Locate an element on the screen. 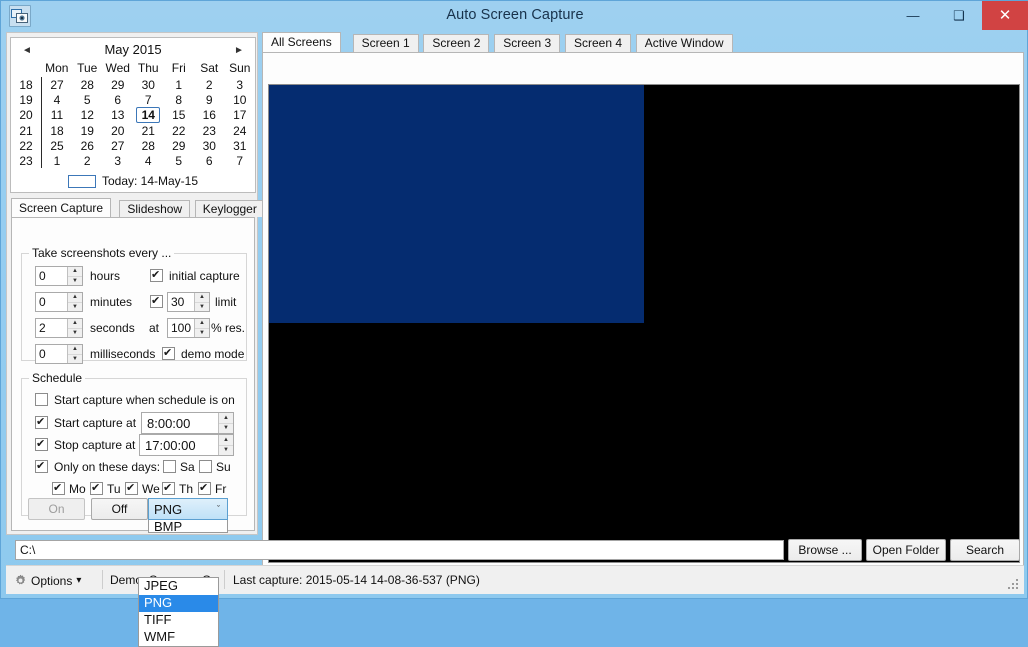 The width and height of the screenshot is (1028, 647). seconds-spin-buttons: ▲ ▼ is located at coordinates (74, 328).